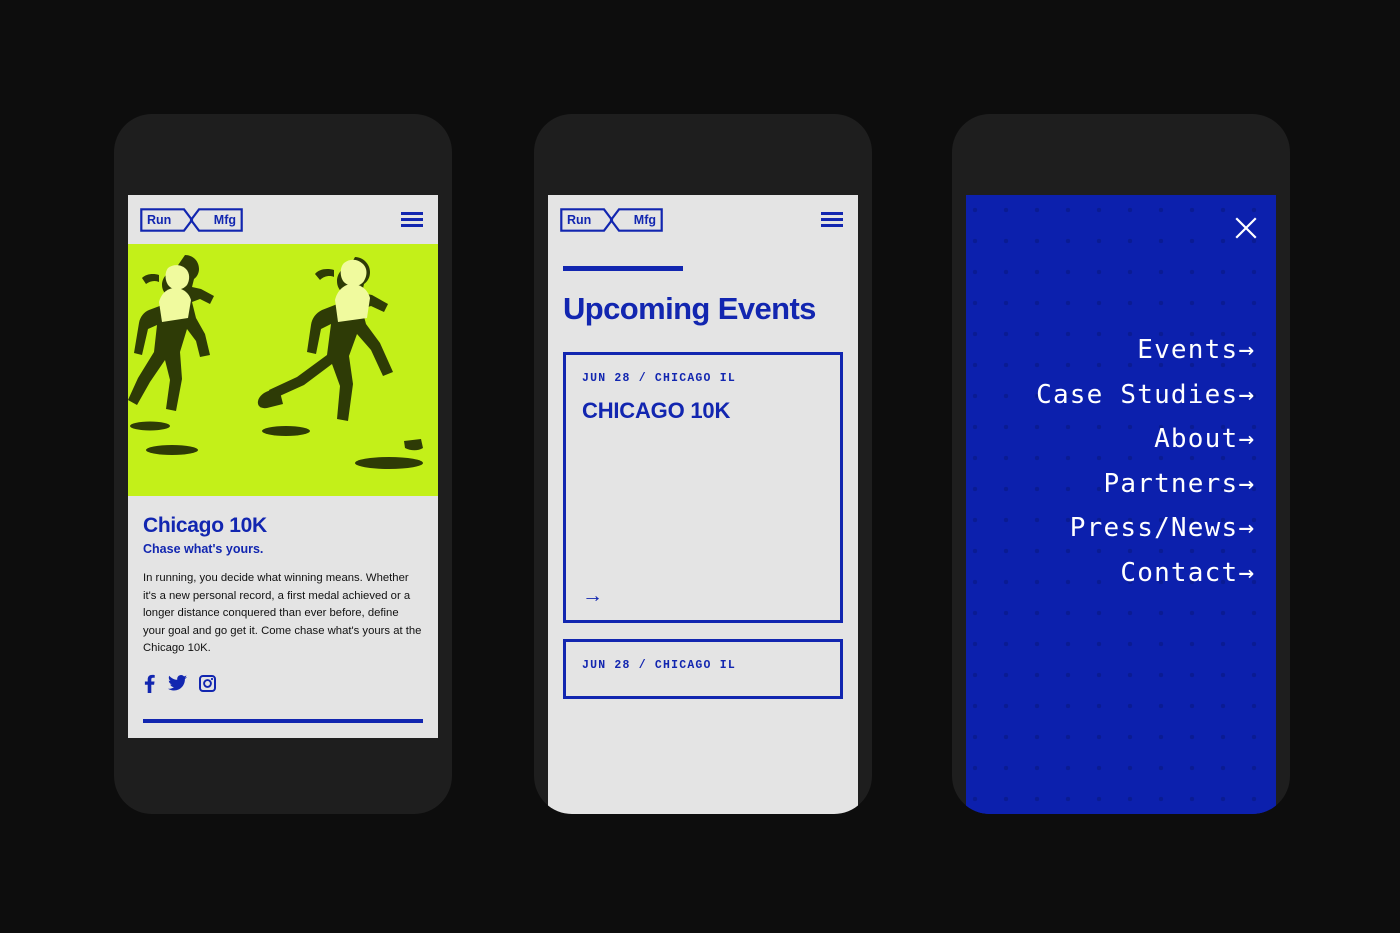 This screenshot has width=1400, height=933. I want to click on menu-label: Events, so click(1188, 350).